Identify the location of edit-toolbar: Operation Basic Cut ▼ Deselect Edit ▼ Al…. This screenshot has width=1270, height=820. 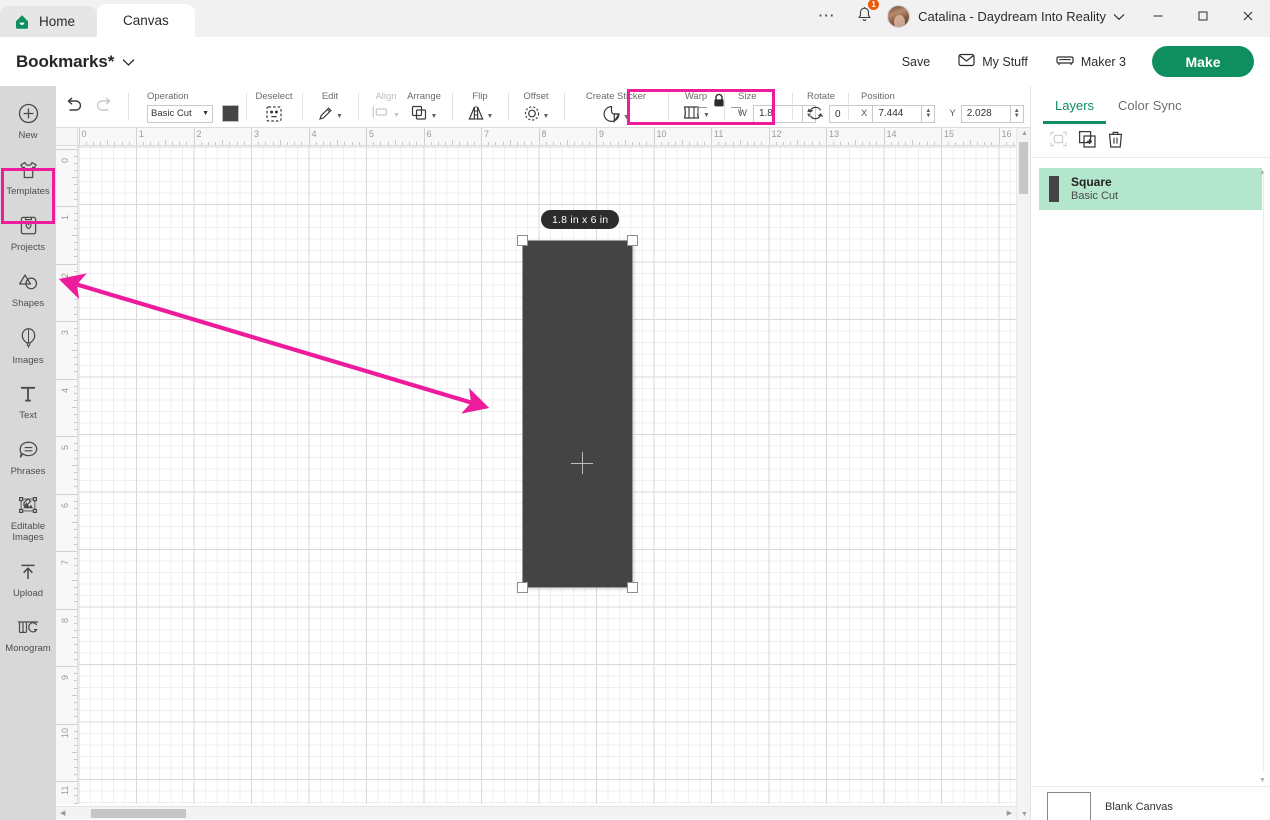
(543, 107).